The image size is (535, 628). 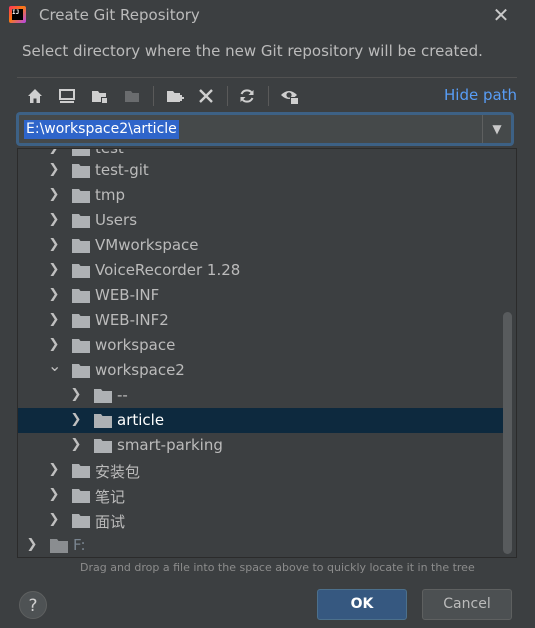 I want to click on tree-item-label: test-git, so click(x=122, y=170).